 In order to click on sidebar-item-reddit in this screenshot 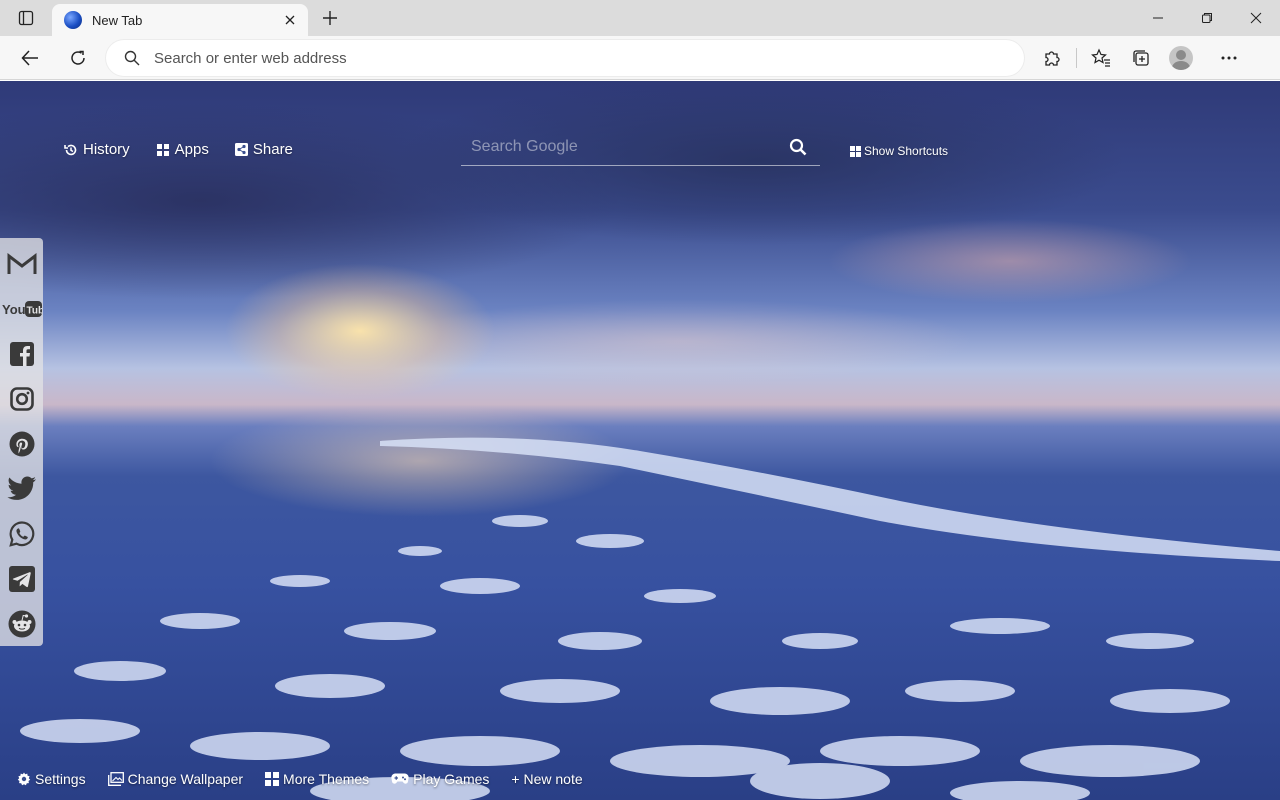, I will do `click(21, 623)`.